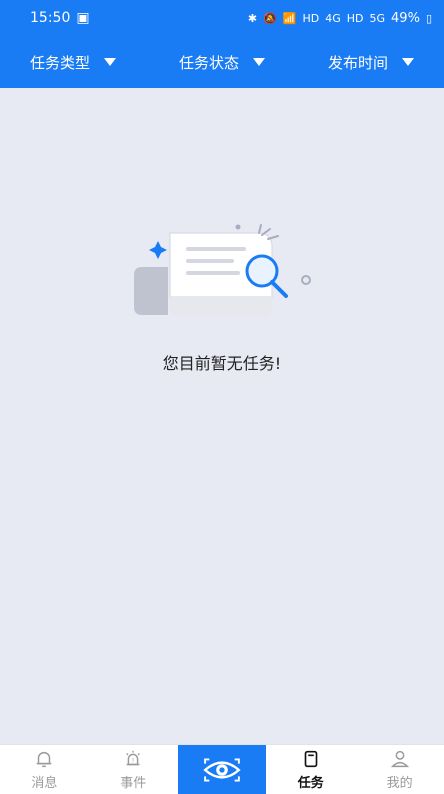  Describe the element at coordinates (310, 769) in the screenshot. I see `tab-tasks: 任务` at that location.